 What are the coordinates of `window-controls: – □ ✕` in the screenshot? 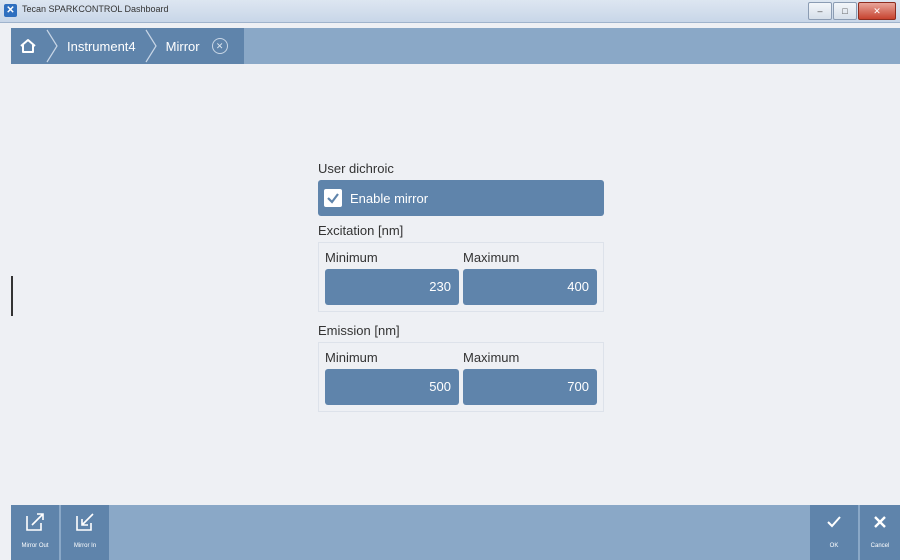 It's located at (852, 11).